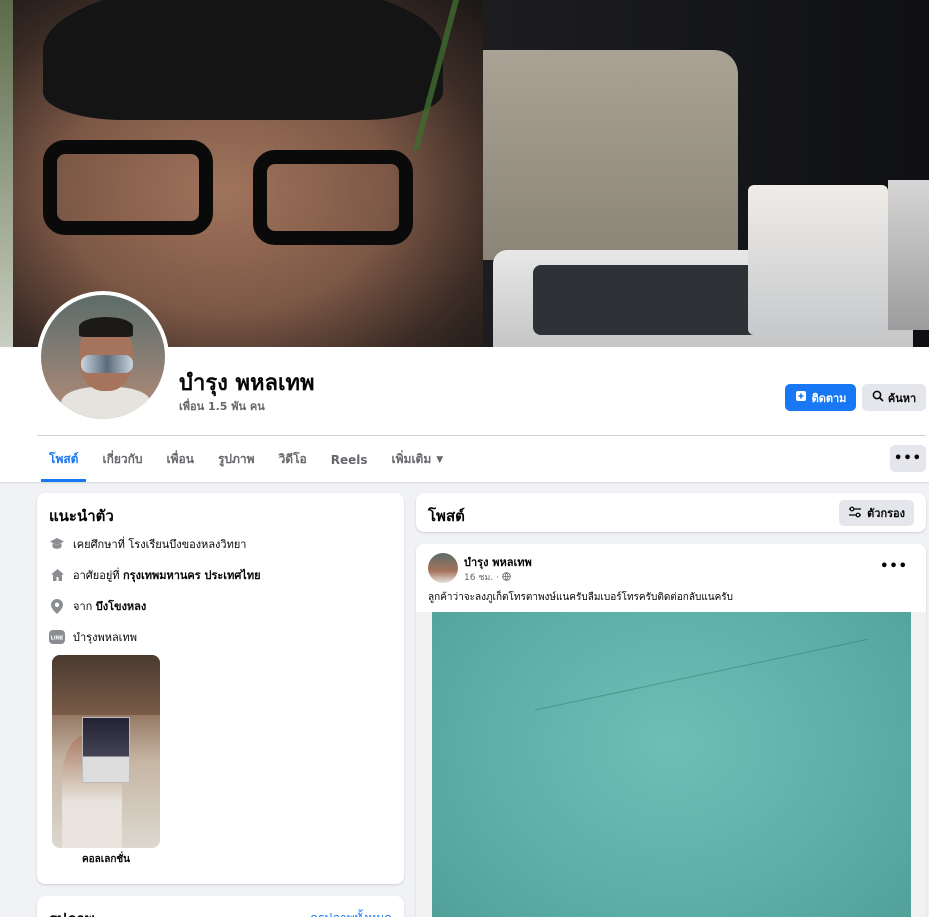 The height and width of the screenshot is (917, 929). Describe the element at coordinates (443, 568) in the screenshot. I see `post-author-avatar` at that location.